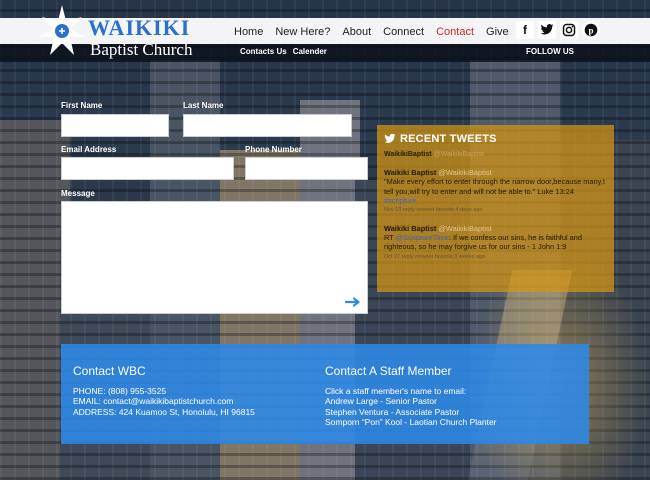  I want to click on recent-tweets-header: RECENT TWEETS, so click(495, 139).